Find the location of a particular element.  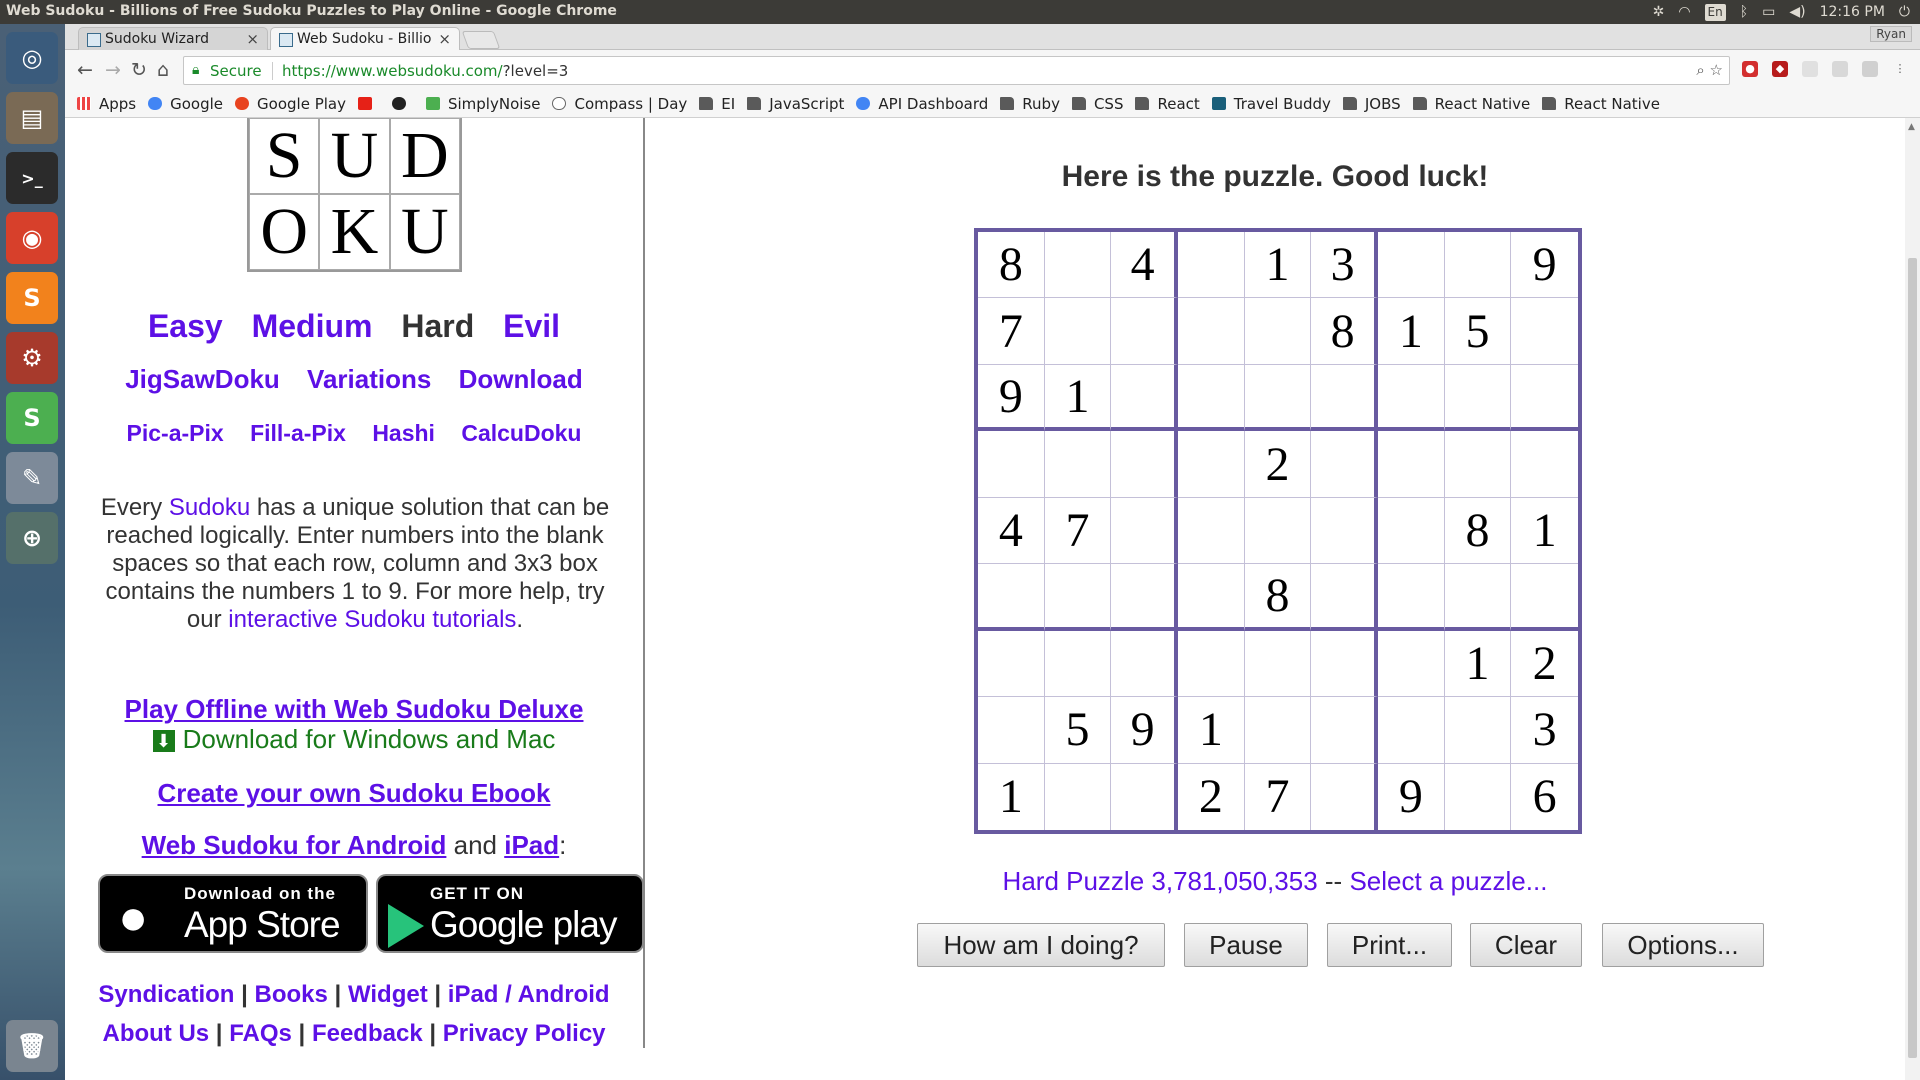

bookmark-youtube is located at coordinates (368, 103).